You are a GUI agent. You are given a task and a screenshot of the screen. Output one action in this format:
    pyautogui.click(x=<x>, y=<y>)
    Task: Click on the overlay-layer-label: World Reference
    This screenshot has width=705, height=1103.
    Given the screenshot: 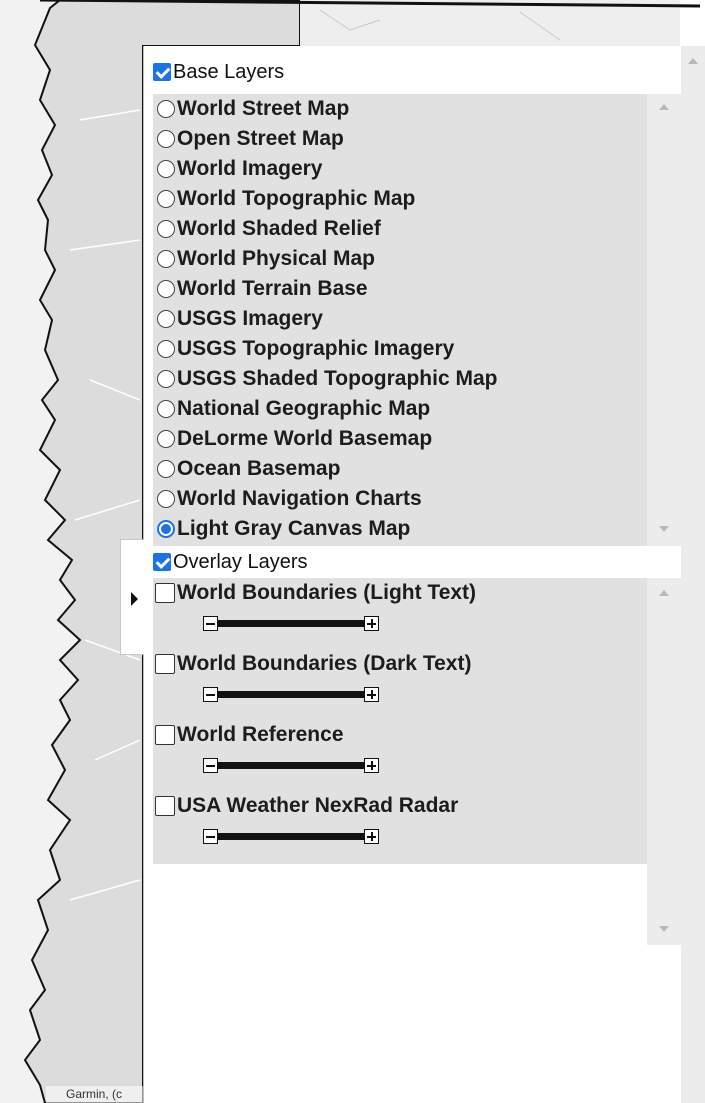 What is the action you would take?
    pyautogui.click(x=260, y=734)
    